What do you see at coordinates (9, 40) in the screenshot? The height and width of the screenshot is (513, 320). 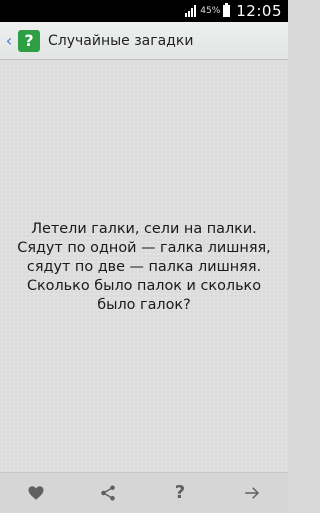 I see `chevron-left-icon: ‹` at bounding box center [9, 40].